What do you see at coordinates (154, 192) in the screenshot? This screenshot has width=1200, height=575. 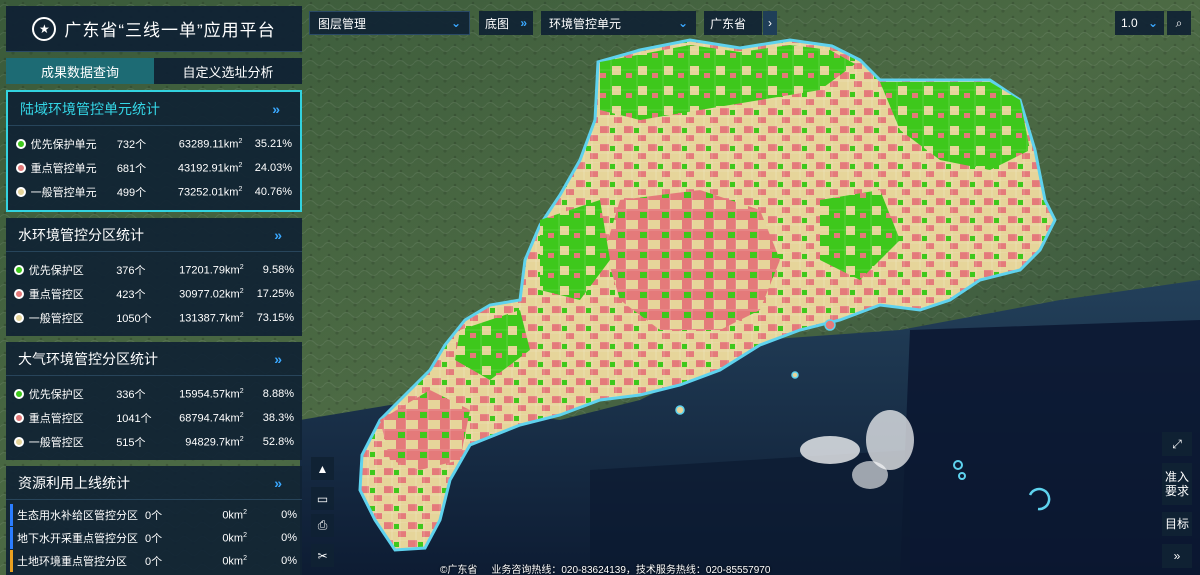 I see `stat-row-general: 一般管控单元 499个 73252.01km2 40.76%` at bounding box center [154, 192].